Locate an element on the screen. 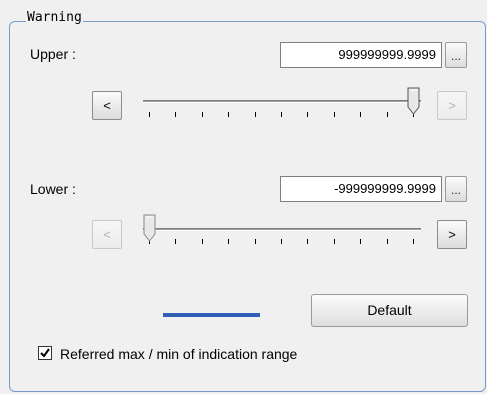  referred-range-checkbox is located at coordinates (45, 353).